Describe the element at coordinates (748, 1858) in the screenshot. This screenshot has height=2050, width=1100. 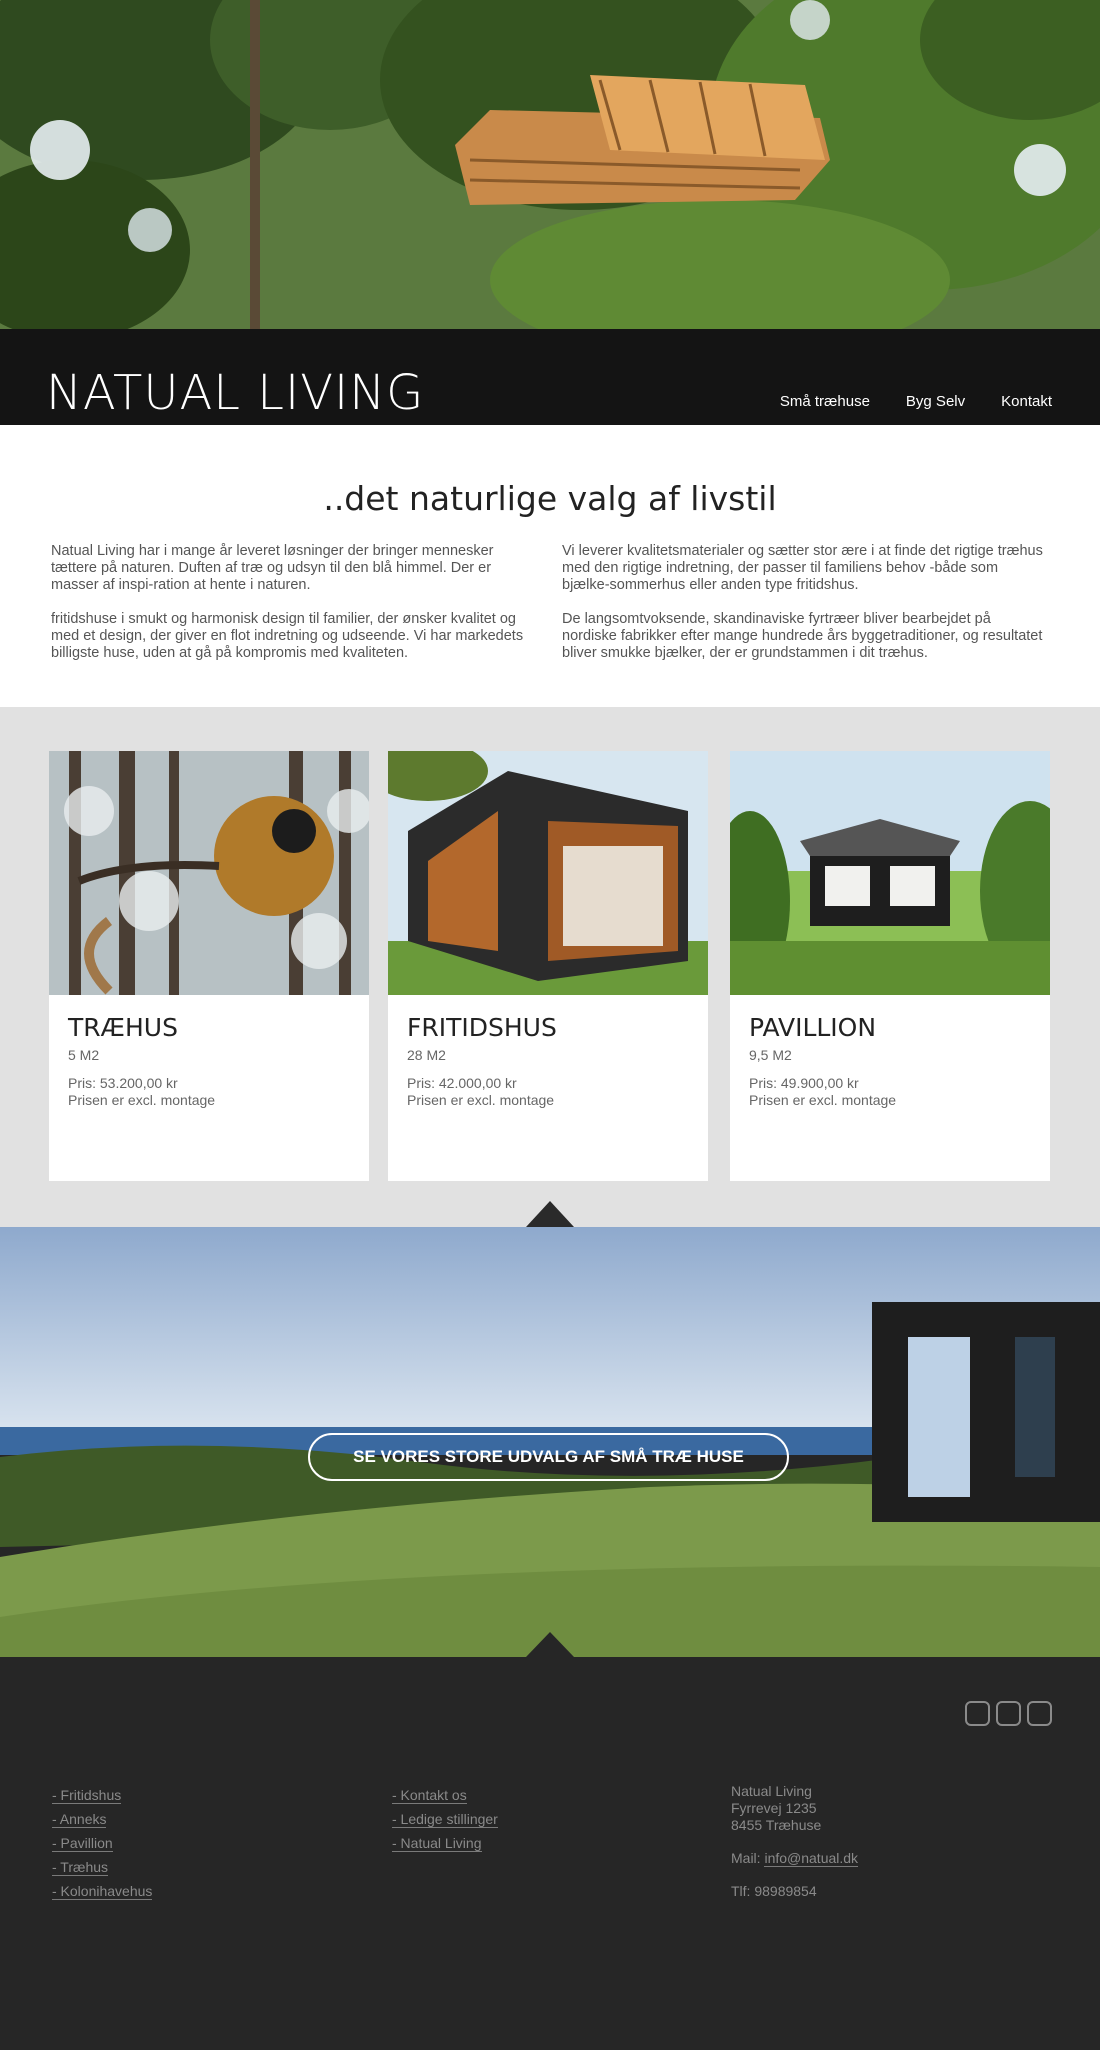
I see `mail-label: Mail:` at that location.